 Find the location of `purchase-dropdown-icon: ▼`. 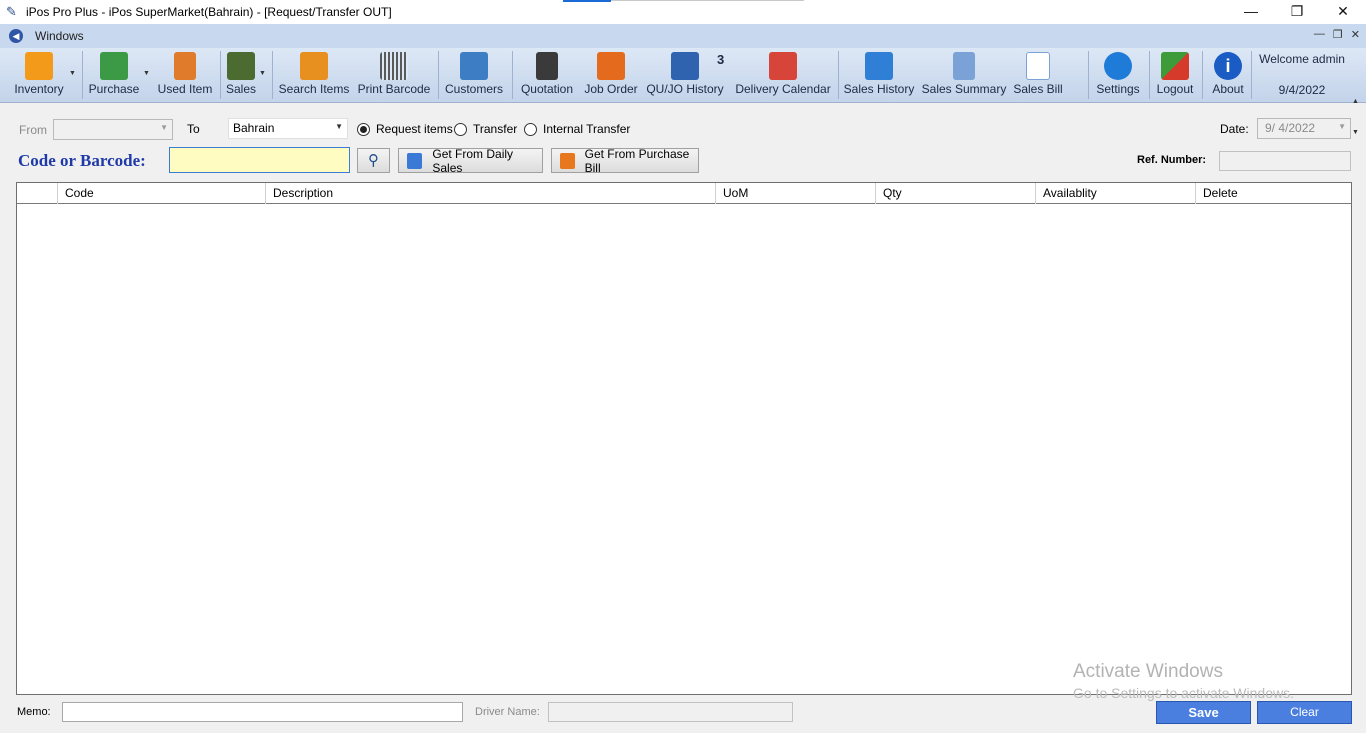

purchase-dropdown-icon: ▼ is located at coordinates (146, 73).